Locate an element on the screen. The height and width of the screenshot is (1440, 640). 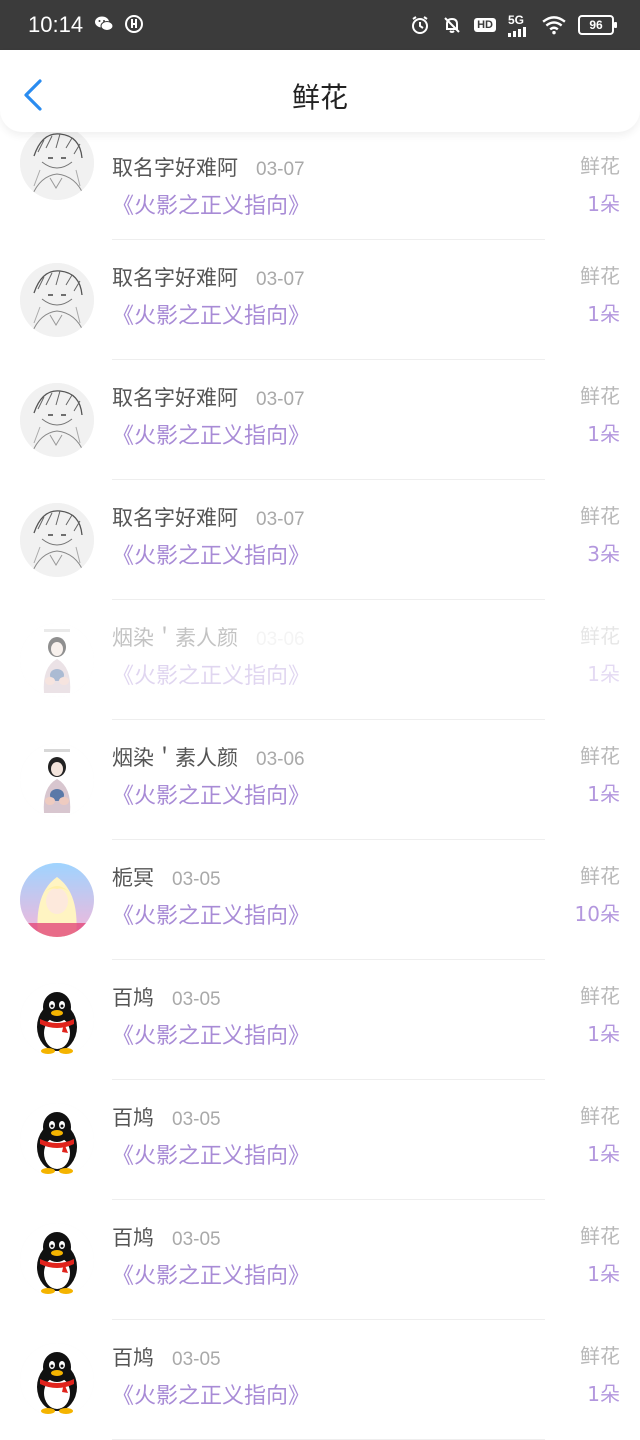
app-notification-icon is located at coordinates (134, 24).